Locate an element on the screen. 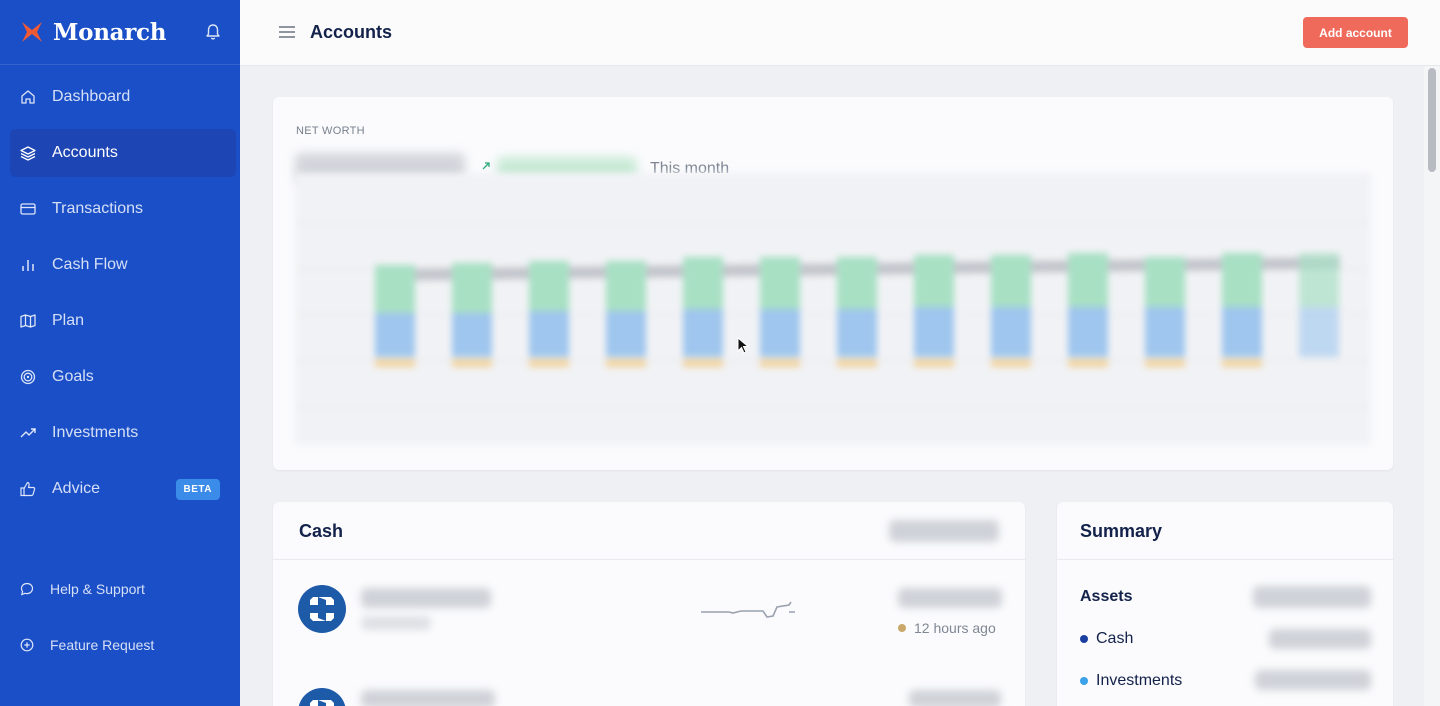 This screenshot has width=1440, height=706. account-sparkline is located at coordinates (748, 609).